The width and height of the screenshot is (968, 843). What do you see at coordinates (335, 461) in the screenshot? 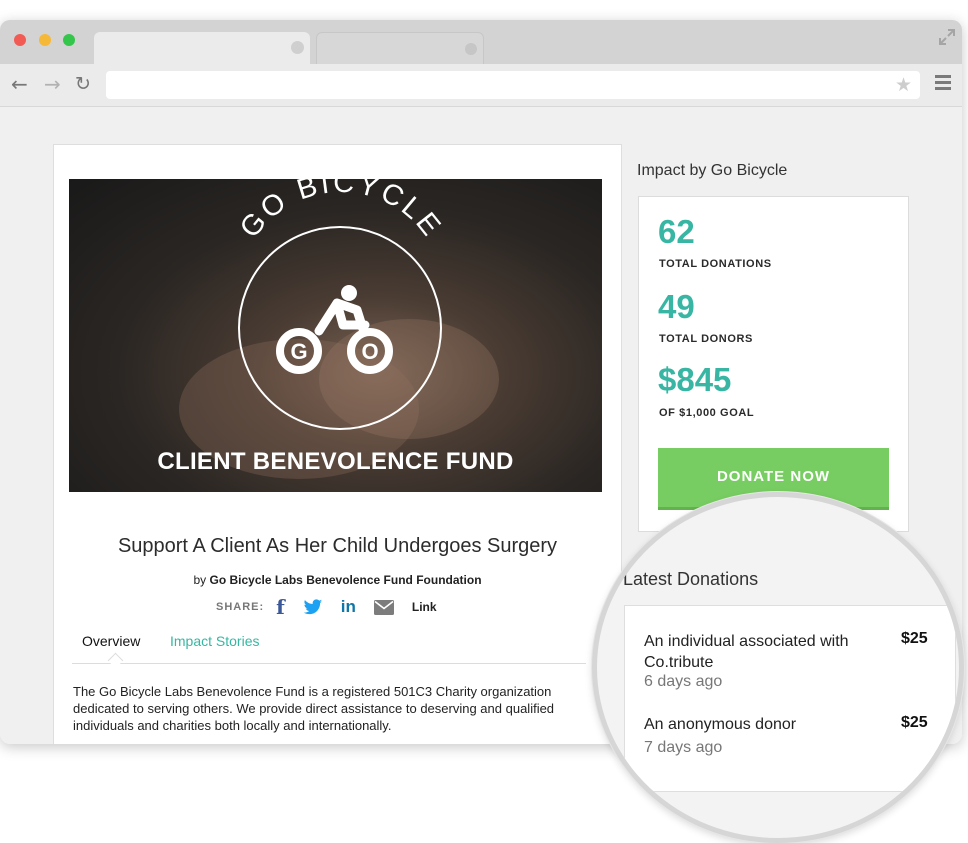
I see `hero-fund-name: CLIENT BENEVOLENCE FUND` at bounding box center [335, 461].